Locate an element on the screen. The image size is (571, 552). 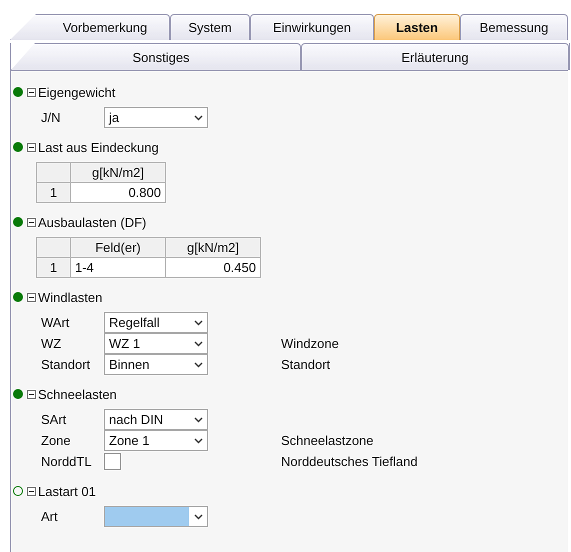
tab: Bemessung is located at coordinates (514, 27).